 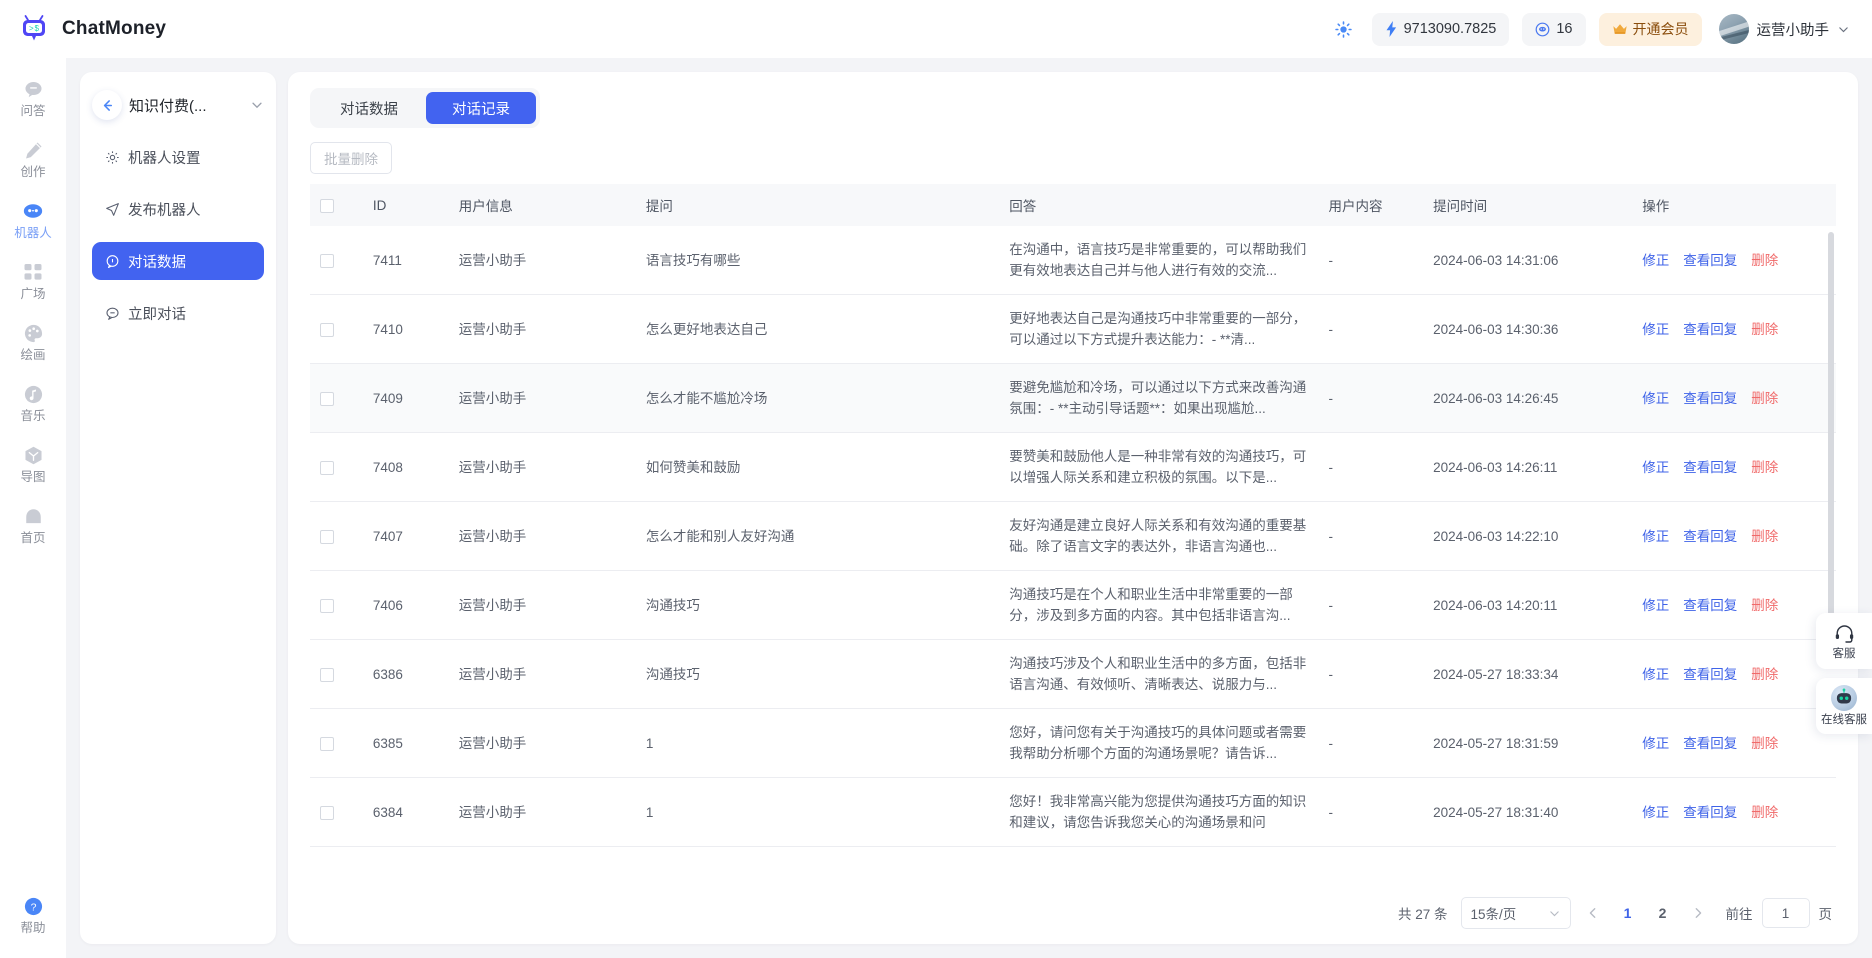 I want to click on back-button, so click(x=107, y=105).